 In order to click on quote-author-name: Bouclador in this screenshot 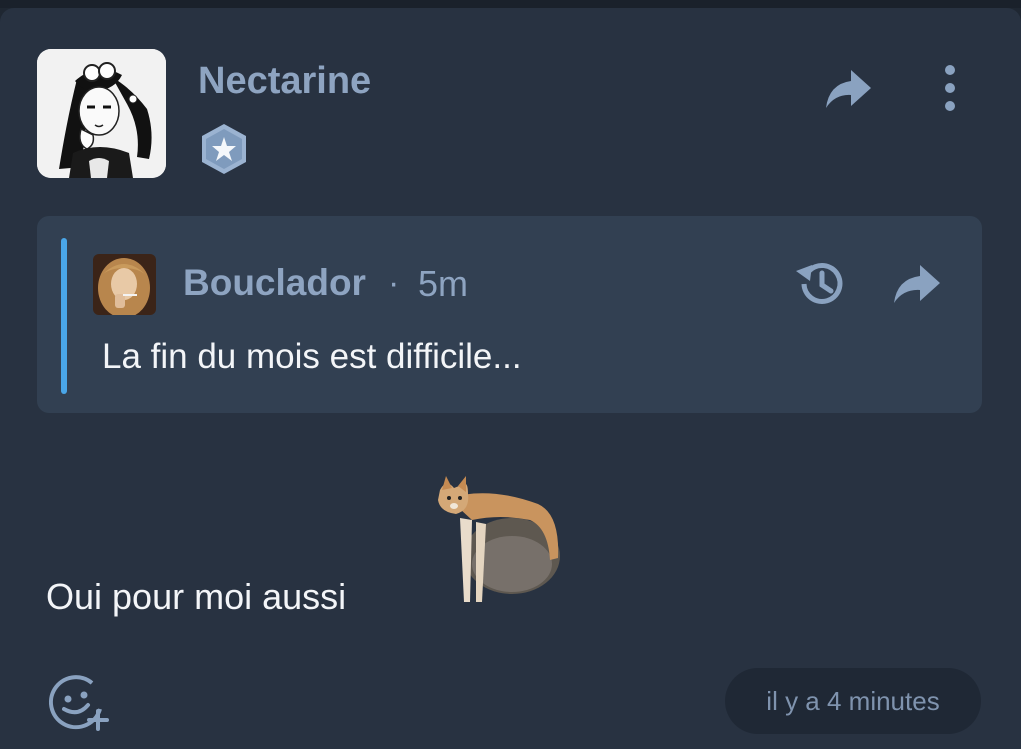, I will do `click(274, 283)`.